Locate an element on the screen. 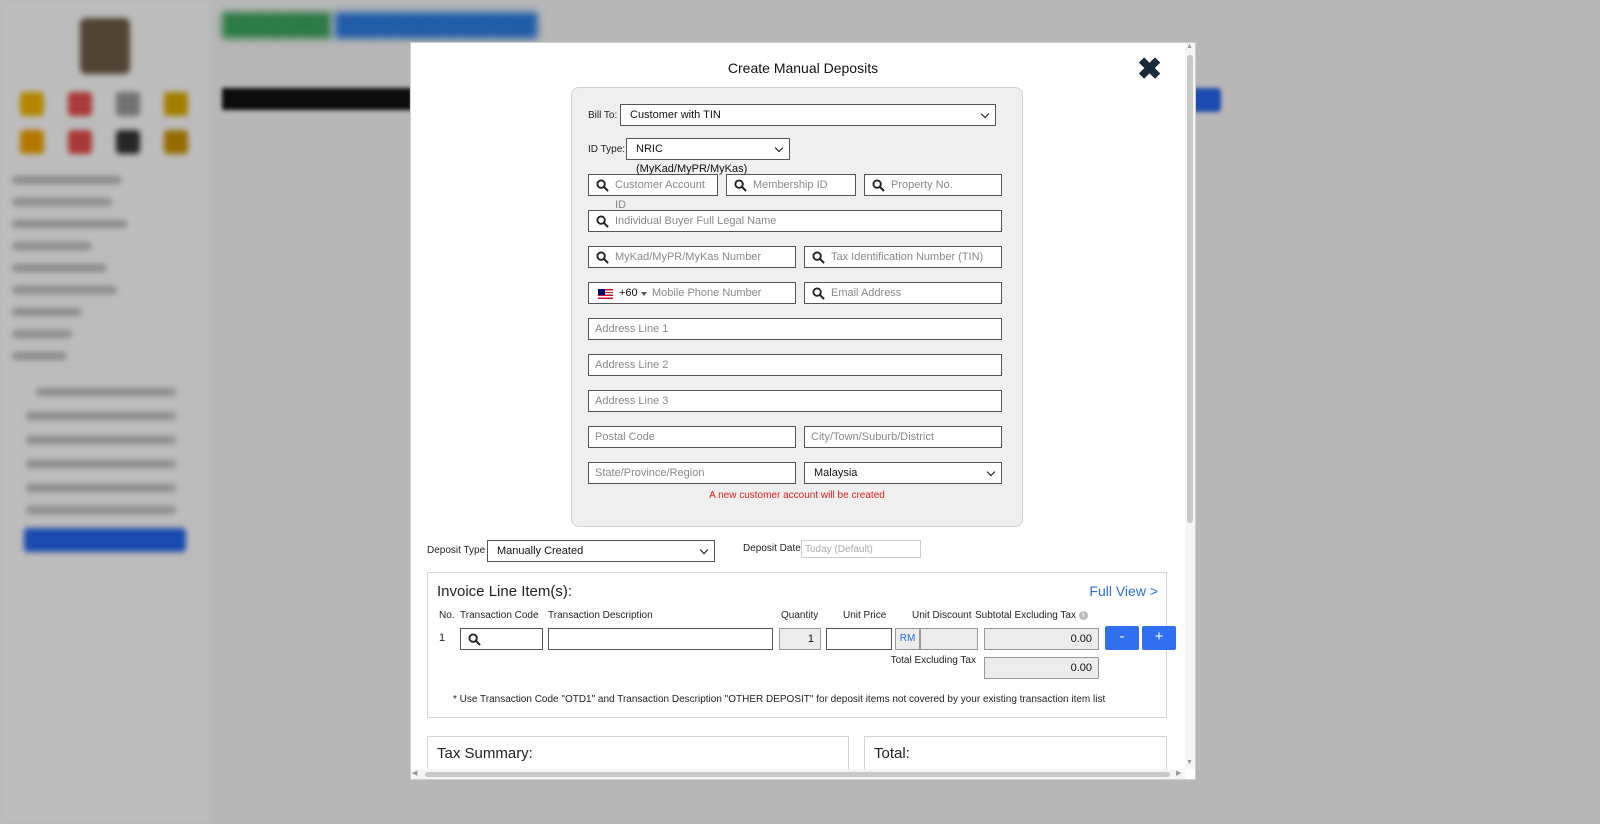  country-select: Malaysia is located at coordinates (903, 473).